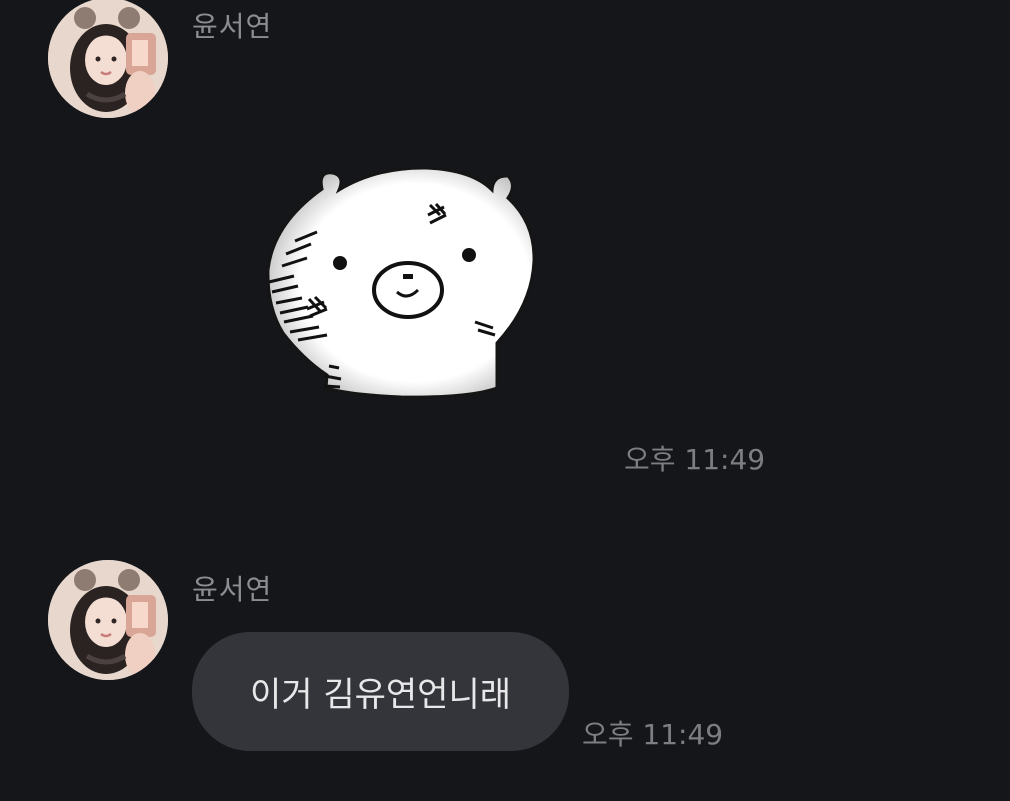 The image size is (1010, 801). I want to click on bear-sticker, so click(403, 283).